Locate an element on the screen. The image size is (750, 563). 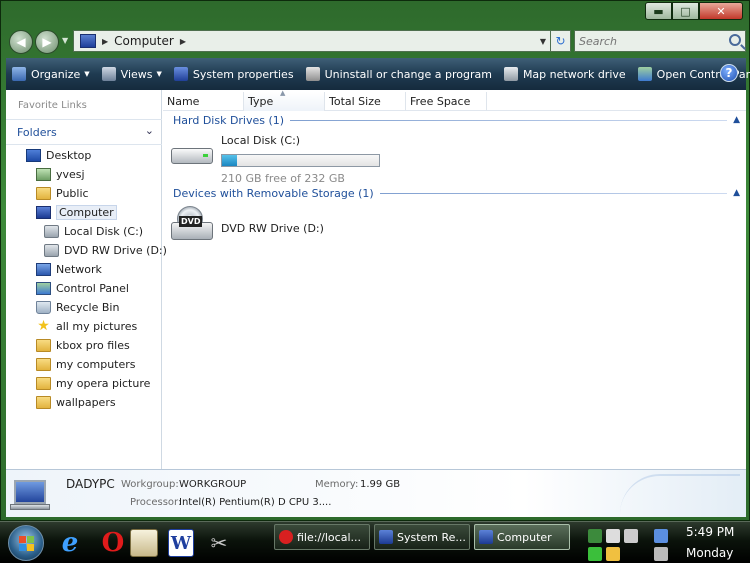
tree-item-label: Public is located at coordinates (72, 193).